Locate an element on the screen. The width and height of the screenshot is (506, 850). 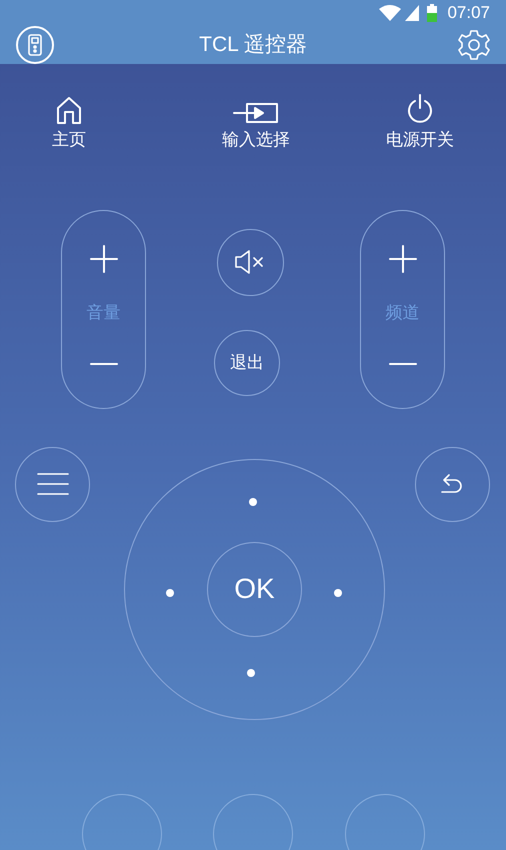
exit-button: 退出 is located at coordinates (247, 363).